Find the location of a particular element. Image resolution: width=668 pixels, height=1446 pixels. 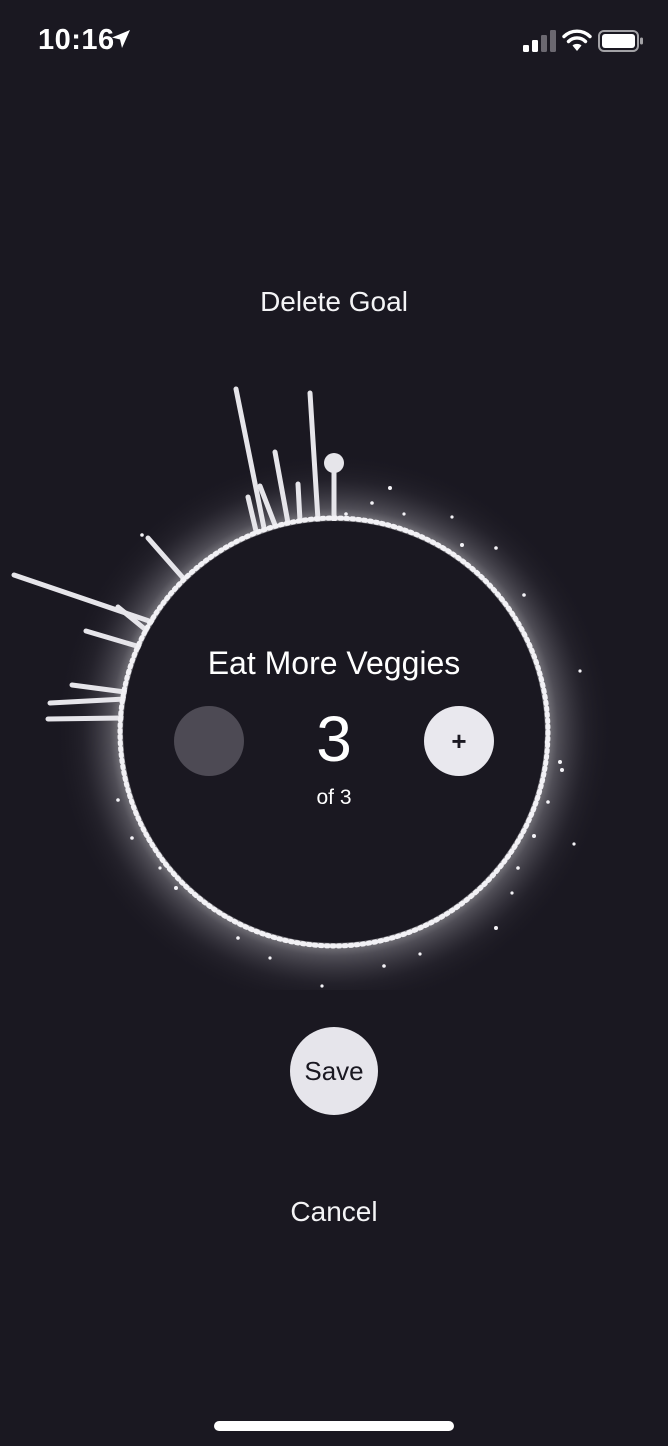

battery-icon is located at coordinates (620, 41).